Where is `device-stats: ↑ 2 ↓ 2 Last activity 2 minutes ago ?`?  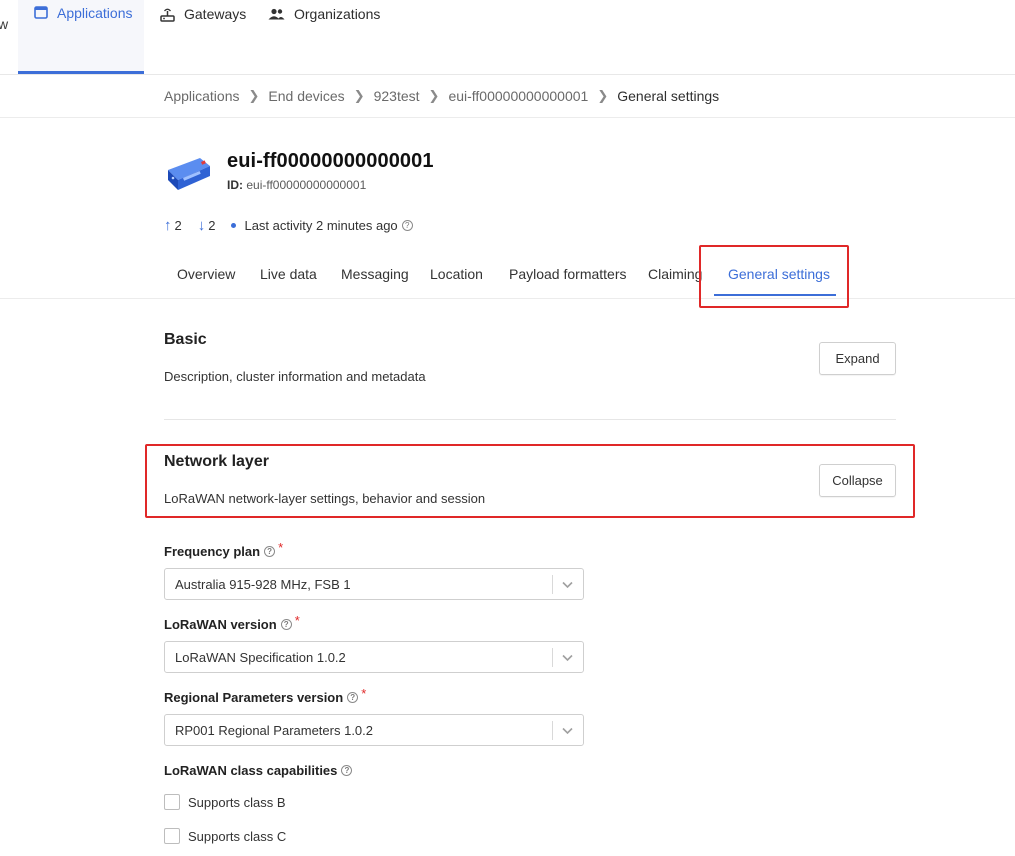
device-stats: ↑ 2 ↓ 2 Last activity 2 minutes ago ? is located at coordinates (296, 225).